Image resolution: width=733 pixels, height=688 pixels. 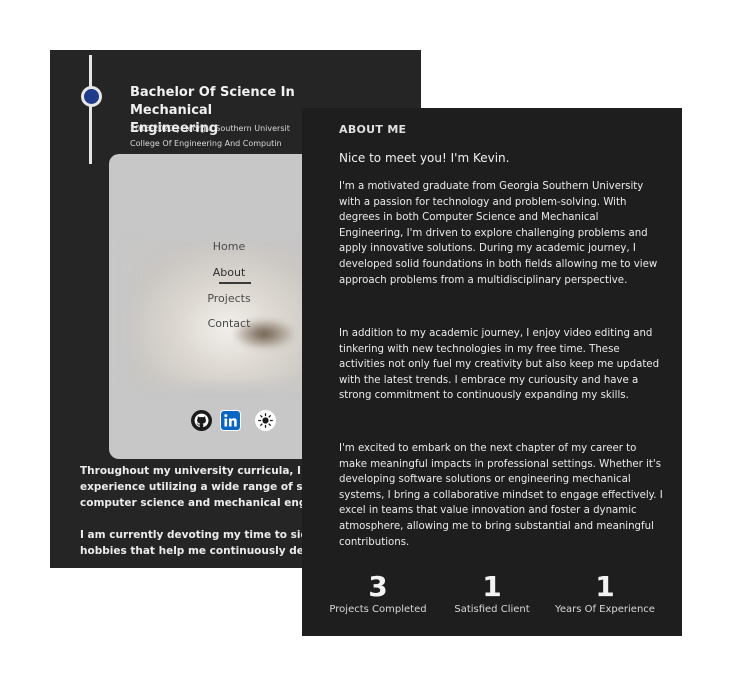 What do you see at coordinates (378, 586) in the screenshot?
I see `stat-value: 3` at bounding box center [378, 586].